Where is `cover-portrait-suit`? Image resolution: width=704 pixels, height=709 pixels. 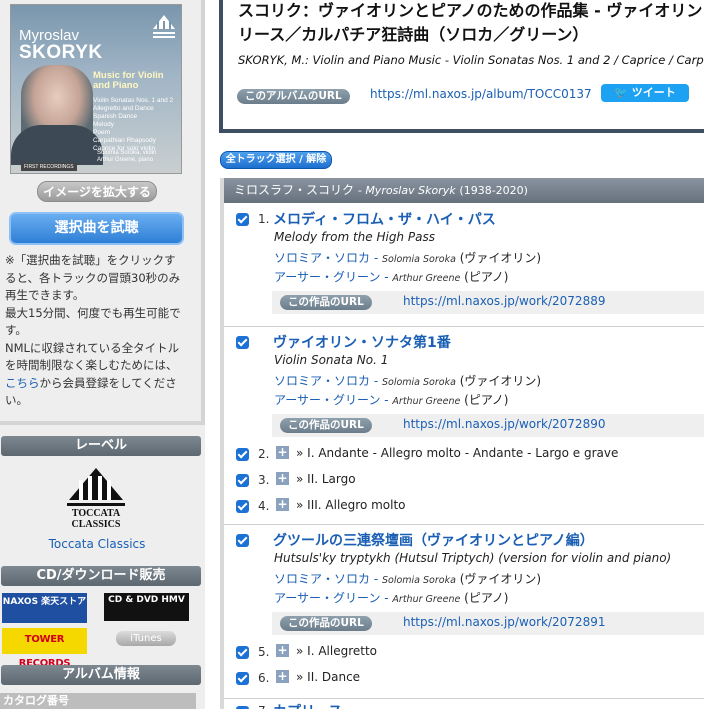
cover-portrait-suit is located at coordinates (57, 145).